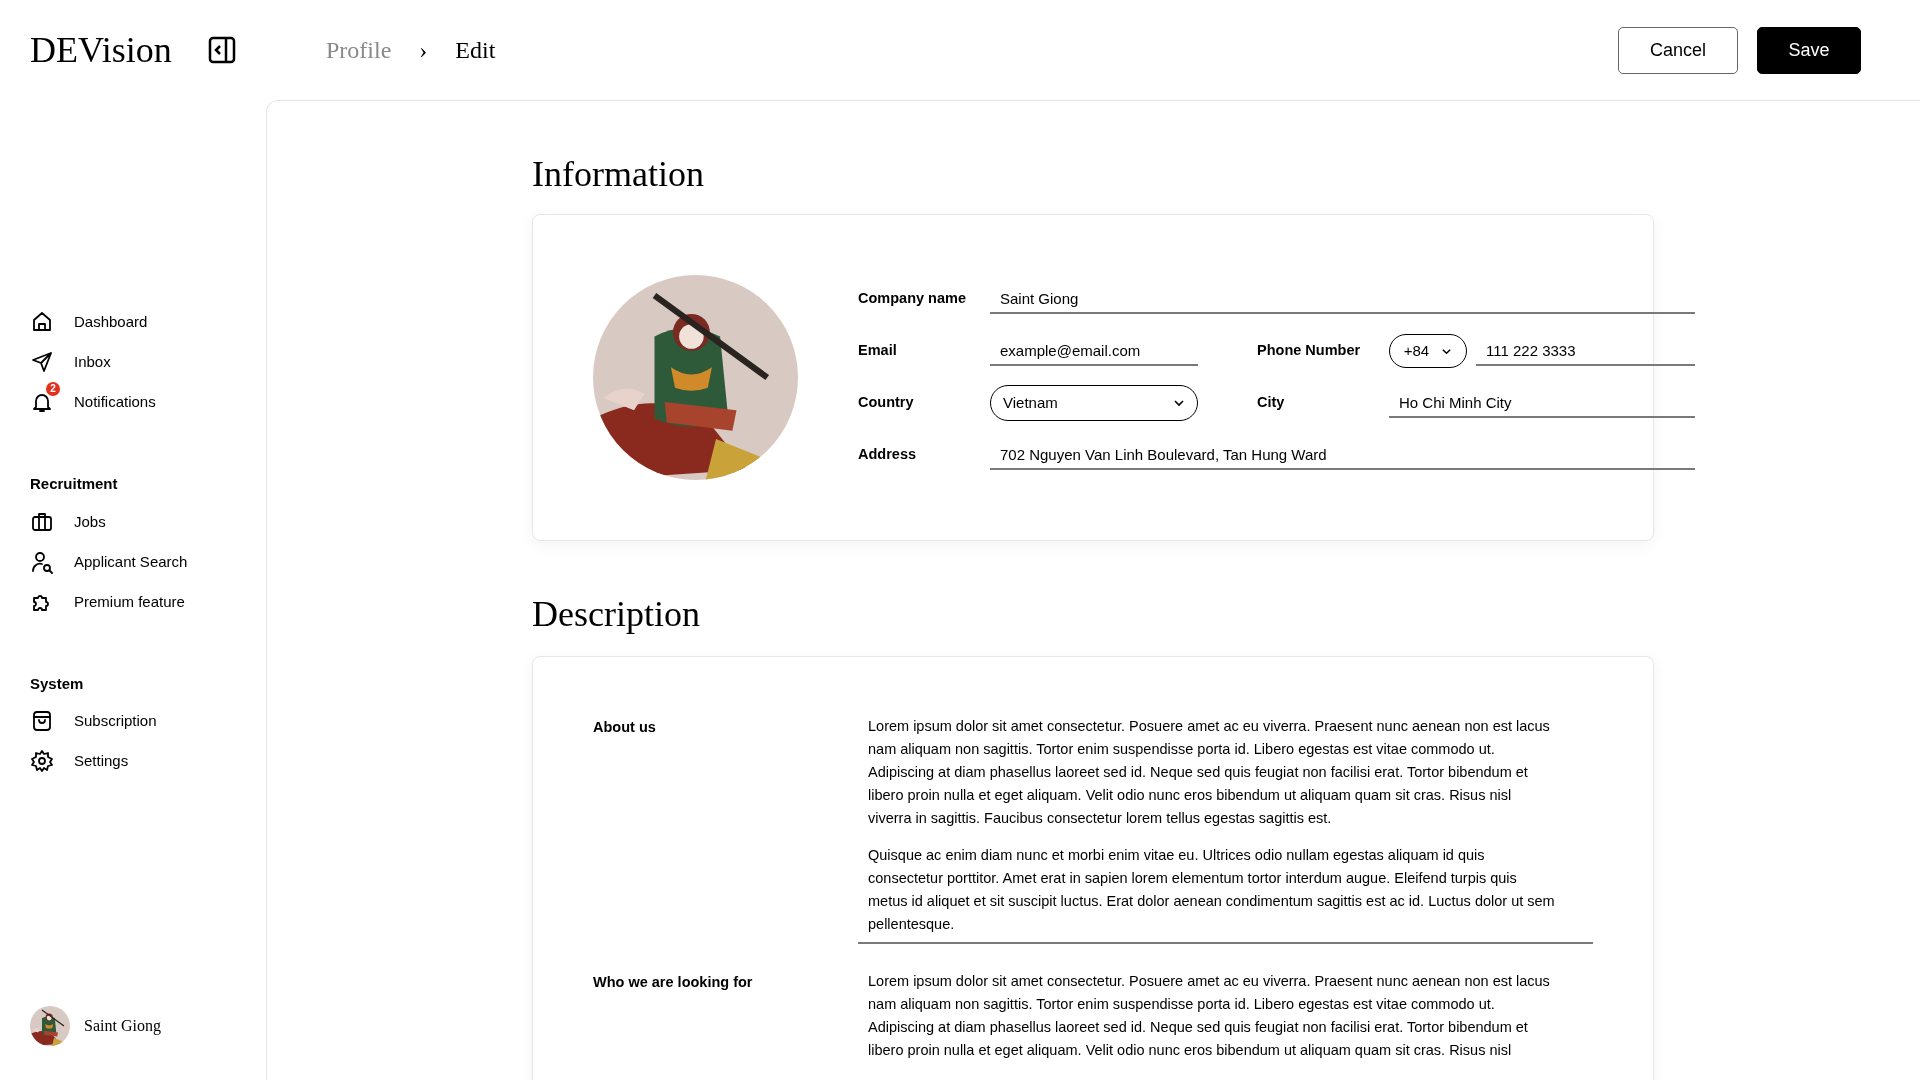 This screenshot has width=1920, height=1080. I want to click on sidebar-item: Settings, so click(101, 761).